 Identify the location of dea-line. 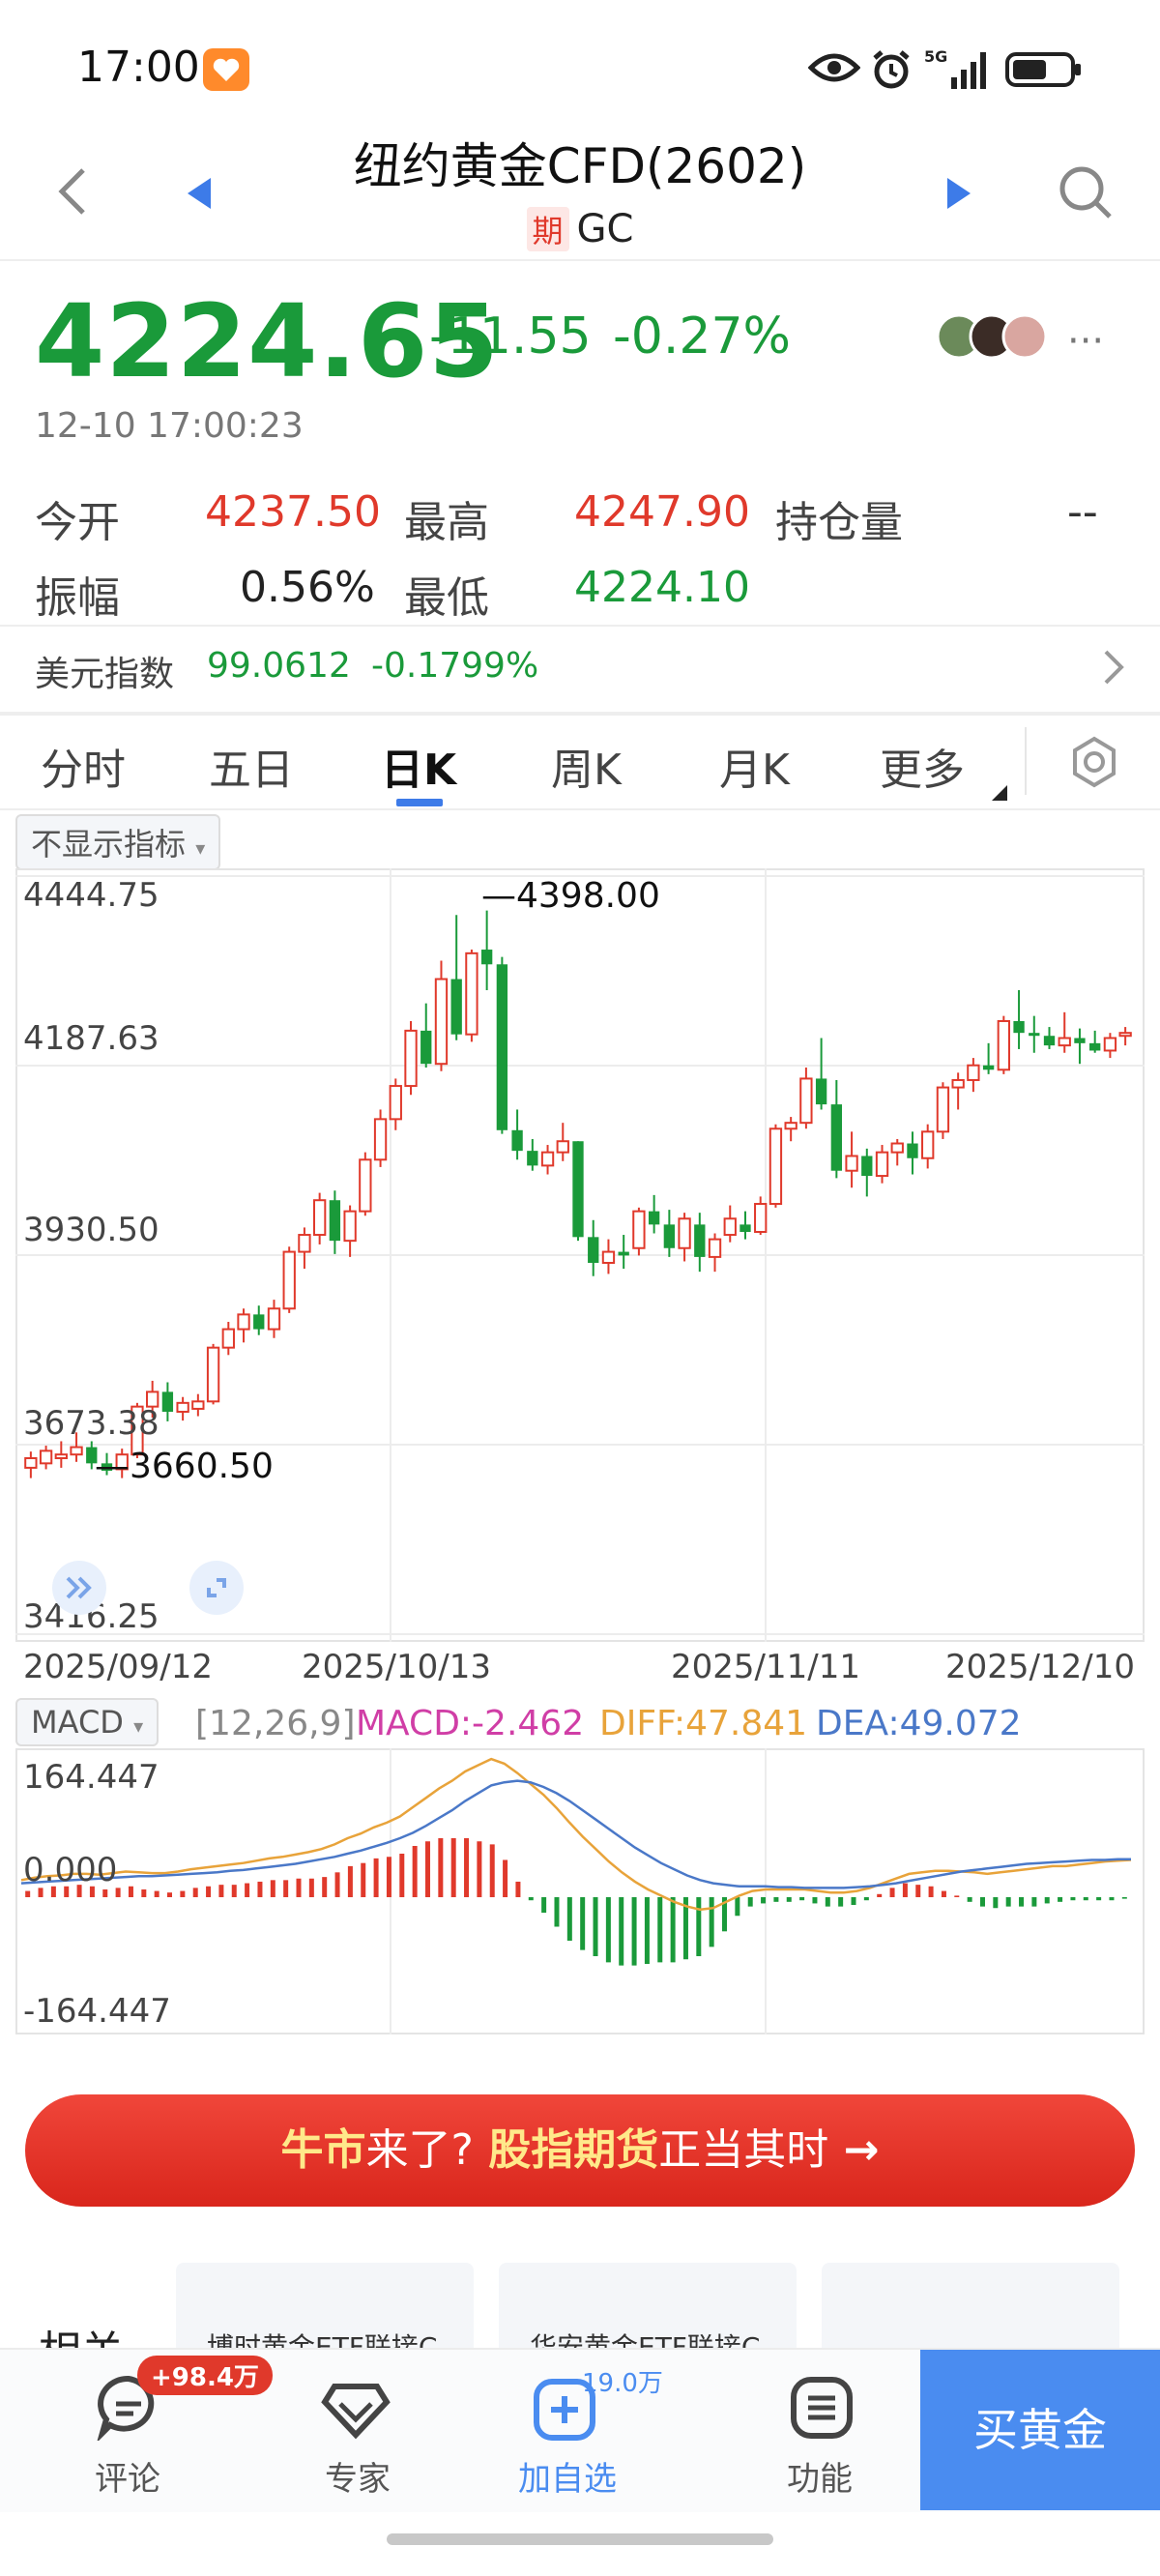
(576, 1834).